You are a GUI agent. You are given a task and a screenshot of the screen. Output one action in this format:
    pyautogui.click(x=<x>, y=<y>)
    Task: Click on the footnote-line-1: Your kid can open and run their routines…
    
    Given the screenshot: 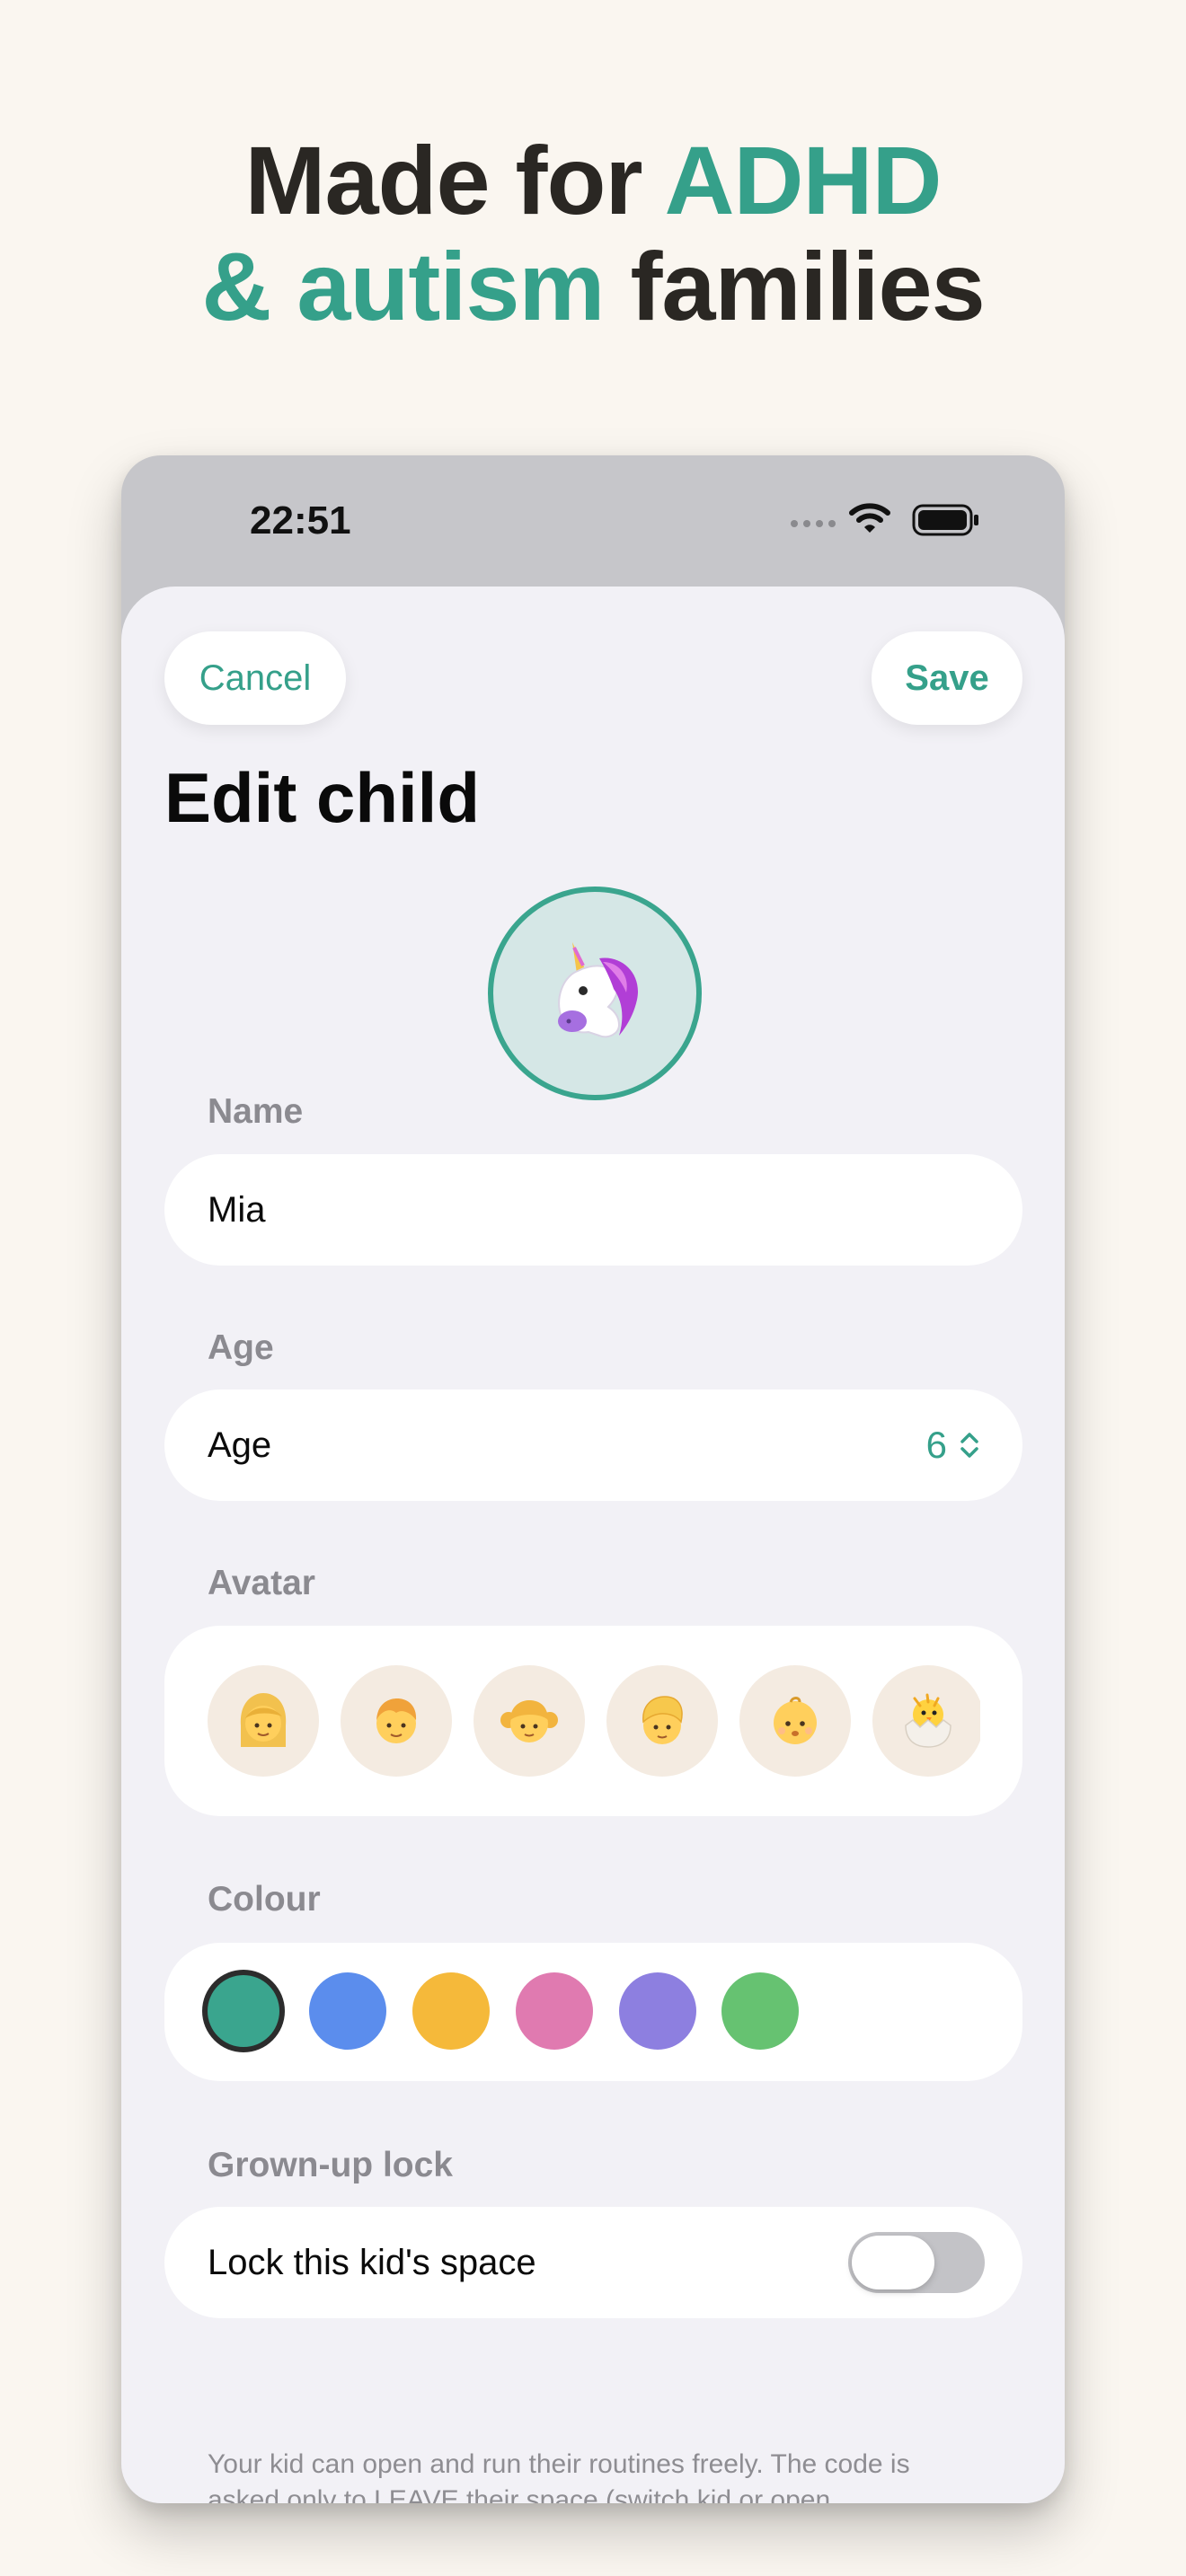 What is the action you would take?
    pyautogui.click(x=559, y=2464)
    